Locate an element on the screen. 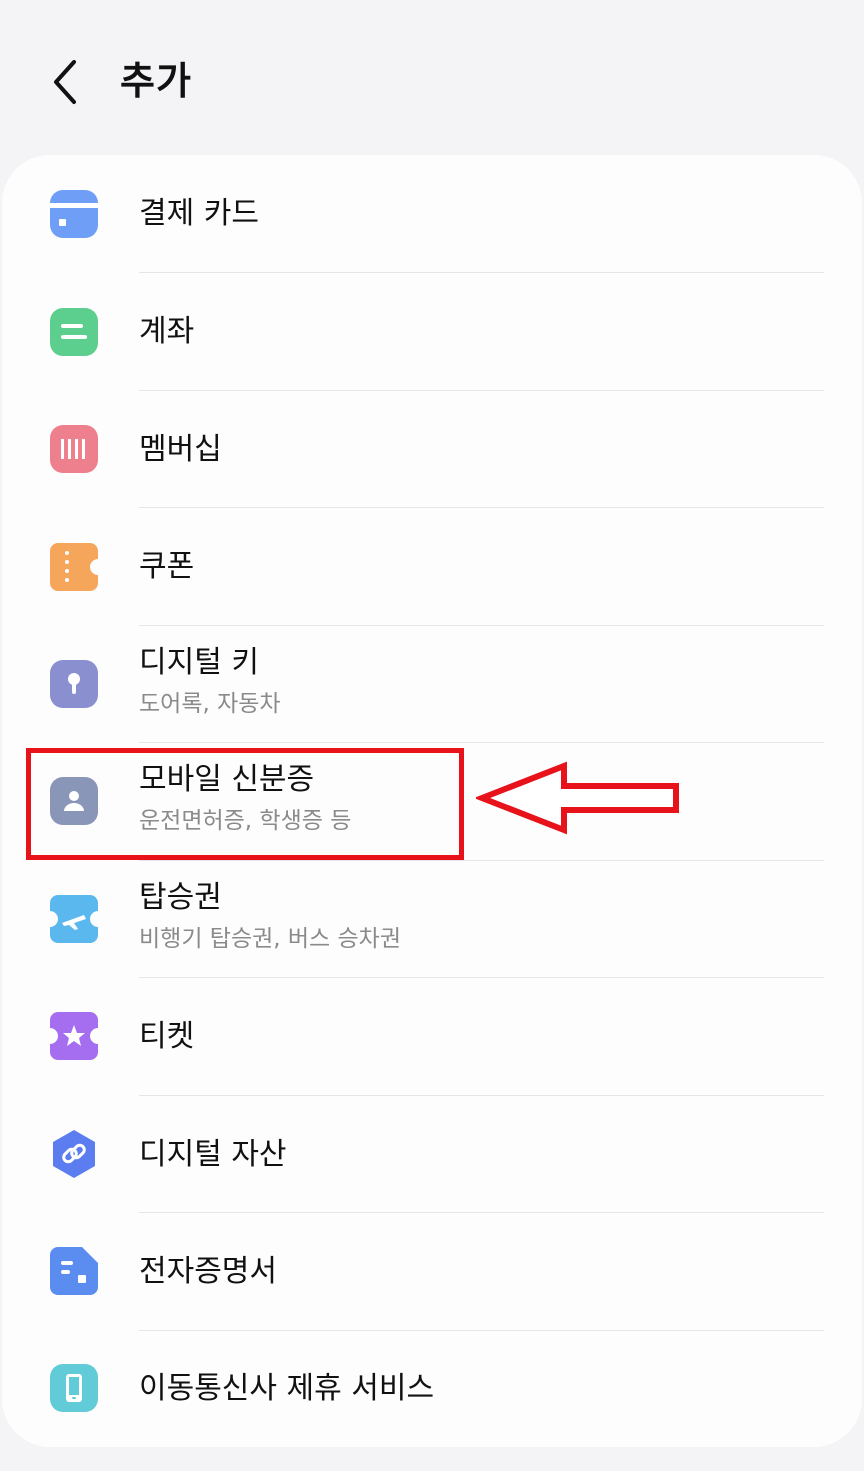 The width and height of the screenshot is (864, 1471). document-icon is located at coordinates (74, 1271).